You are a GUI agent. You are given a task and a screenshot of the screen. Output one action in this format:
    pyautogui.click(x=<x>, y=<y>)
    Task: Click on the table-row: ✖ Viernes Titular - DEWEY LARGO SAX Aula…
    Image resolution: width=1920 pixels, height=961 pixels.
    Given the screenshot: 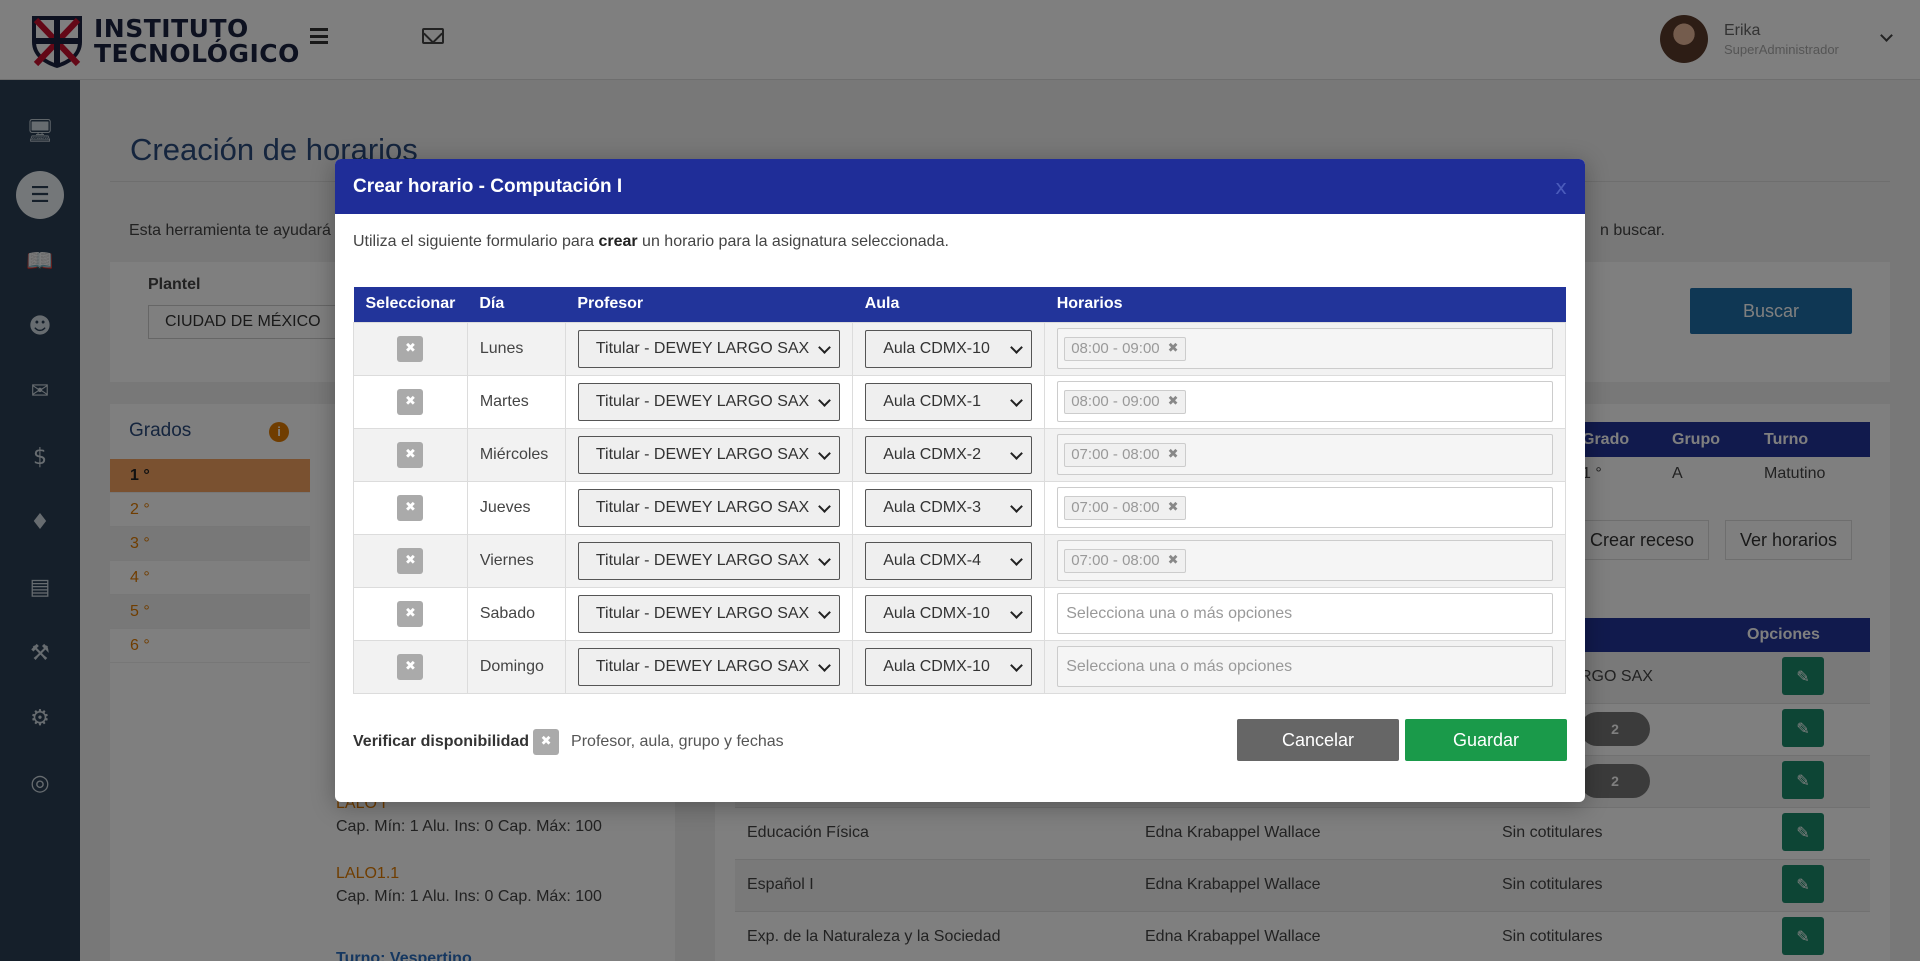 What is the action you would take?
    pyautogui.click(x=959, y=560)
    